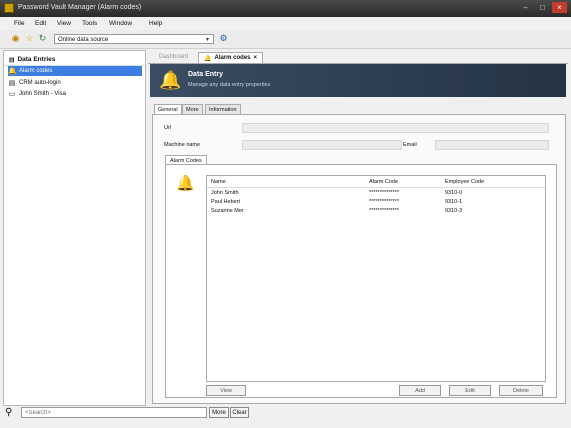 The height and width of the screenshot is (428, 571). What do you see at coordinates (492, 145) in the screenshot?
I see `email-field` at bounding box center [492, 145].